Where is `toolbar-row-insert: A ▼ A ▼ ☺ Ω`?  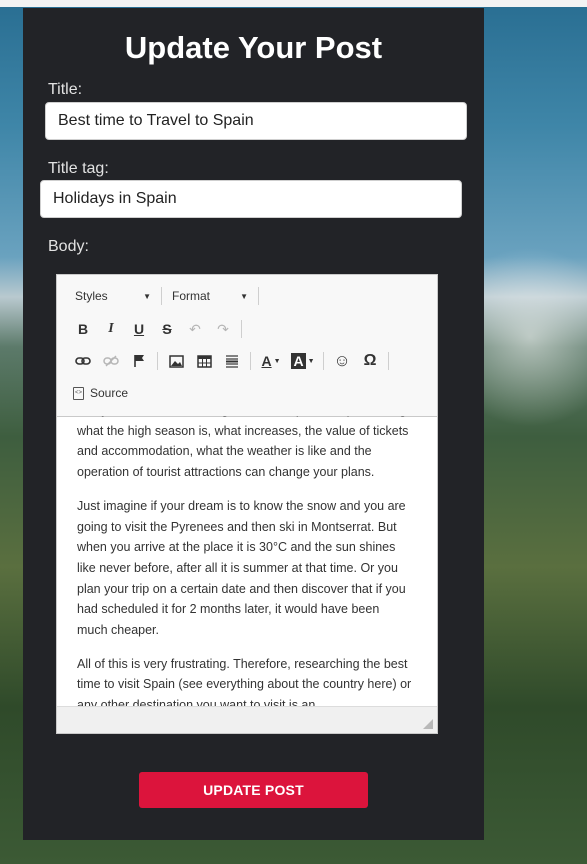 toolbar-row-insert: A ▼ A ▼ ☺ Ω is located at coordinates (231, 361).